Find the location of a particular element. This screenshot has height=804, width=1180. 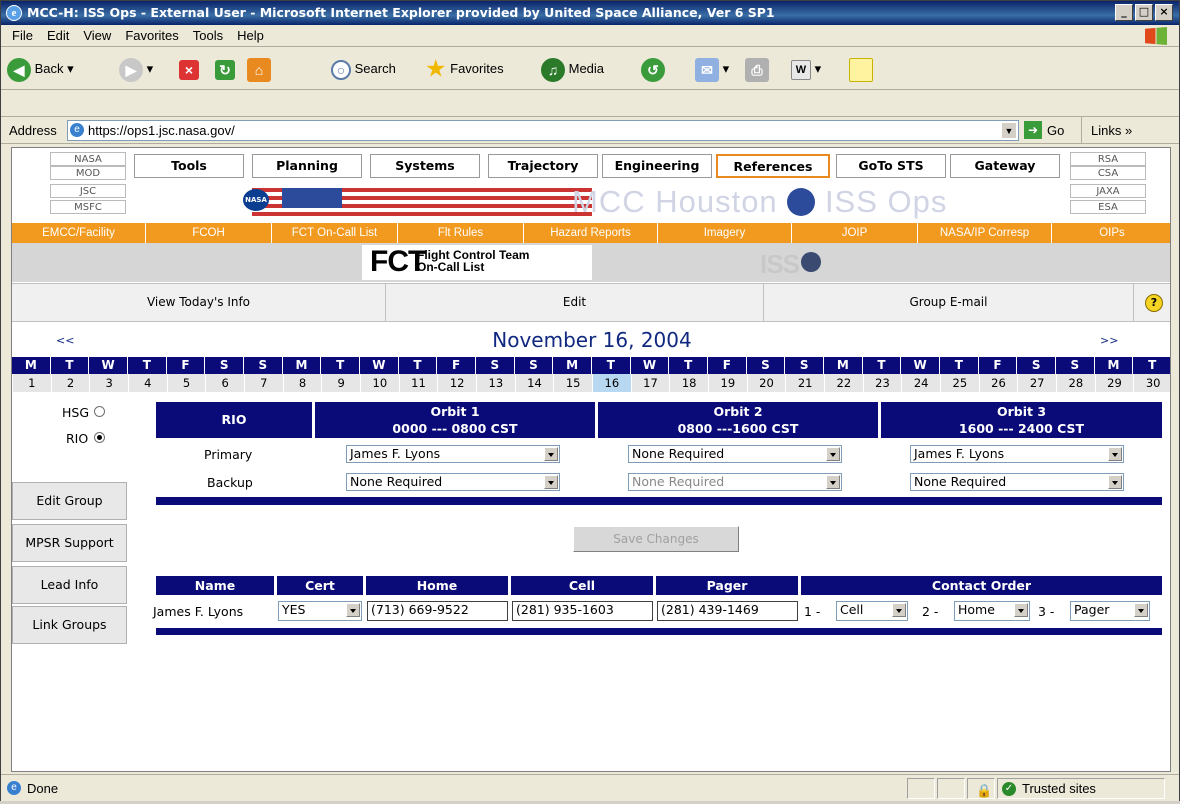

view-todays-info-link: View Today's Info is located at coordinates (199, 302).